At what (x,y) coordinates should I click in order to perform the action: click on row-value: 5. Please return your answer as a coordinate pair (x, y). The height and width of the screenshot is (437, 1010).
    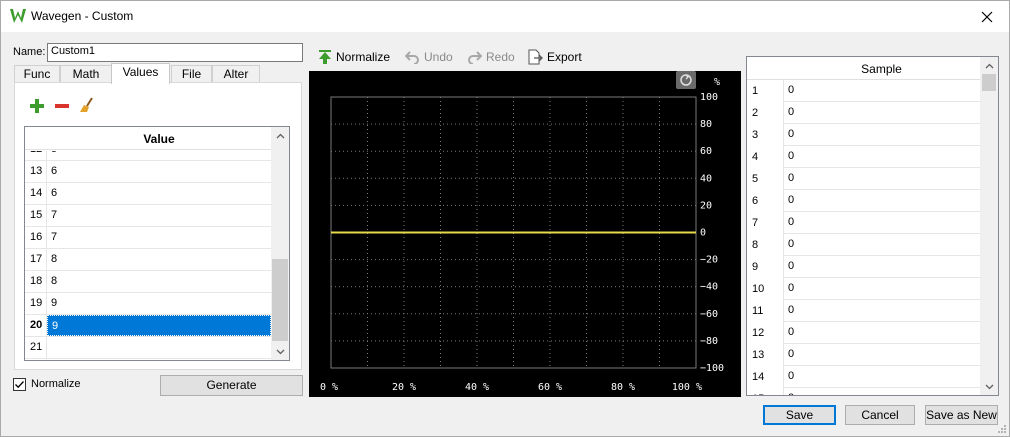
    Looking at the image, I should click on (159, 155).